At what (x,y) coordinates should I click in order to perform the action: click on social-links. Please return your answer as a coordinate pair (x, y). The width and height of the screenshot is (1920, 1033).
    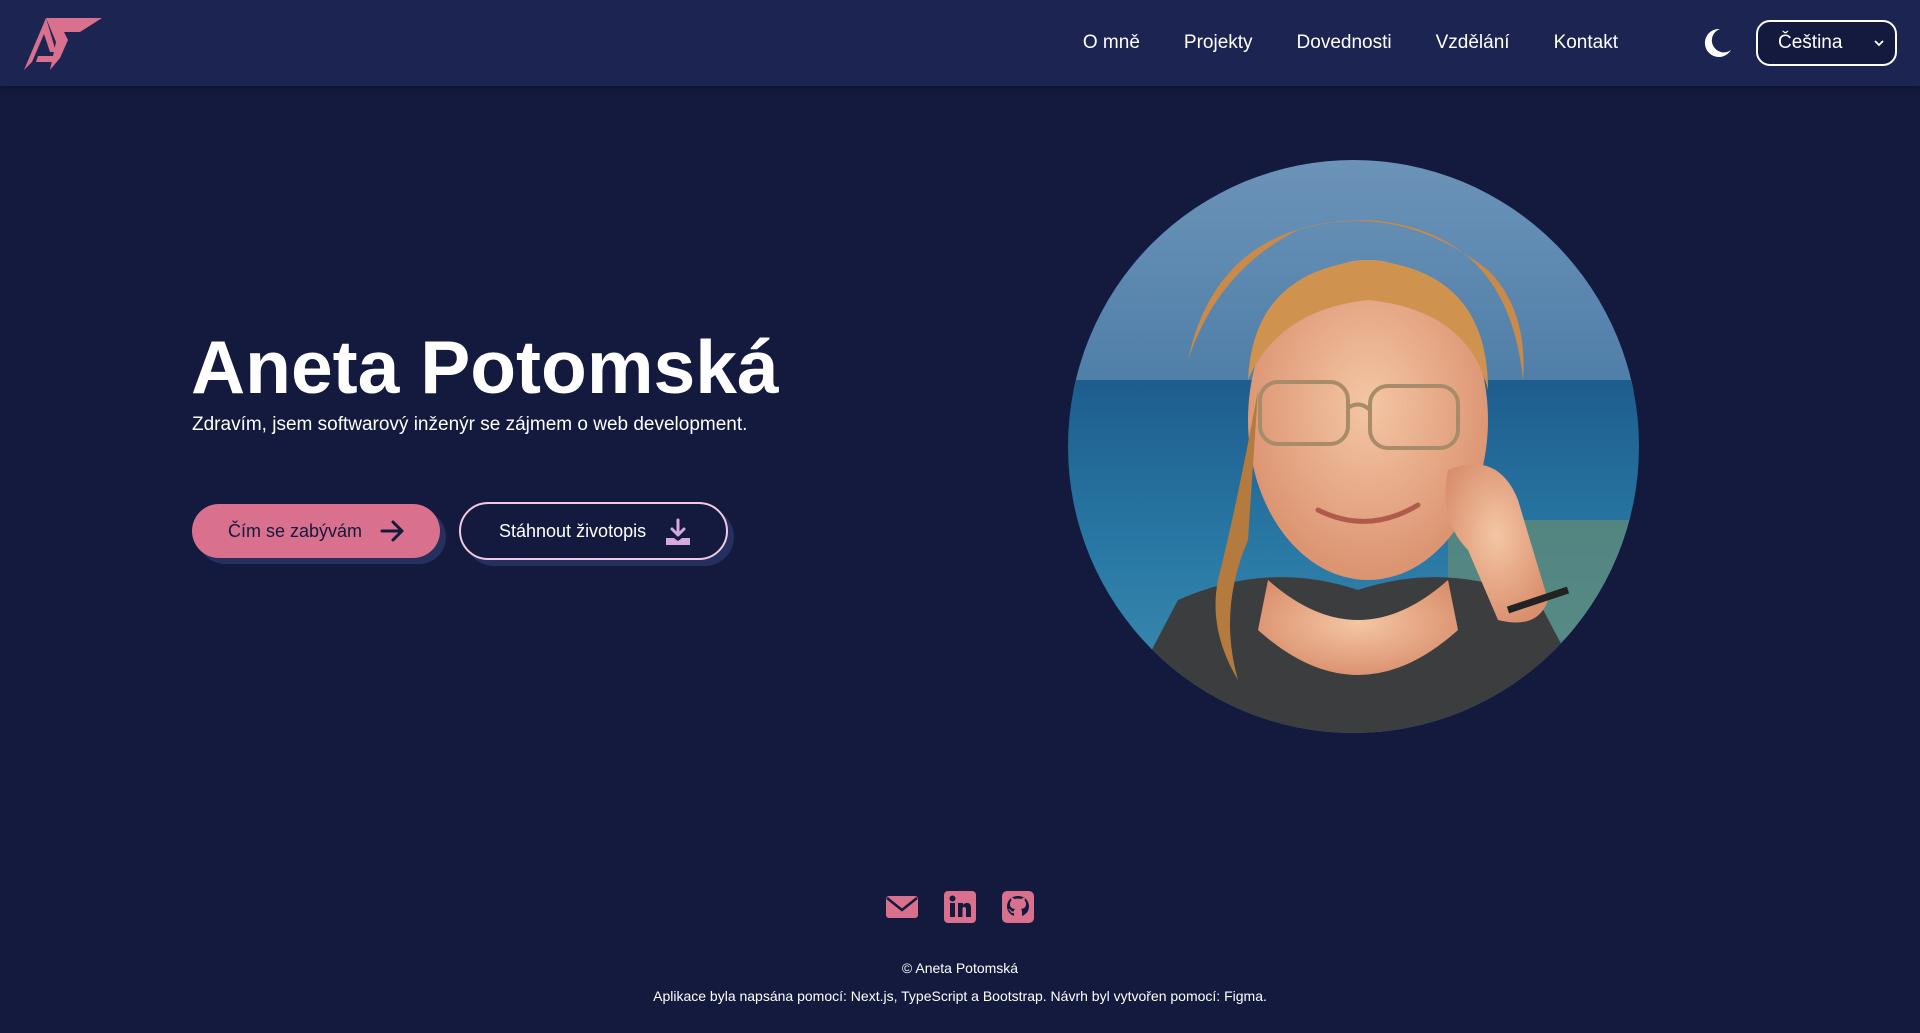
    Looking at the image, I should click on (960, 908).